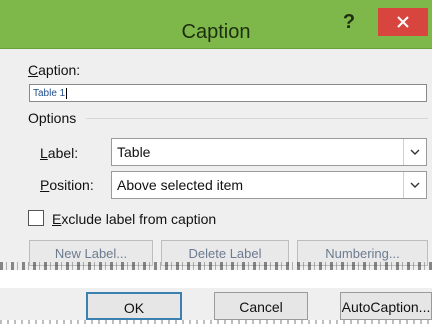  Describe the element at coordinates (59, 153) in the screenshot. I see `label-field-label: Label:` at that location.